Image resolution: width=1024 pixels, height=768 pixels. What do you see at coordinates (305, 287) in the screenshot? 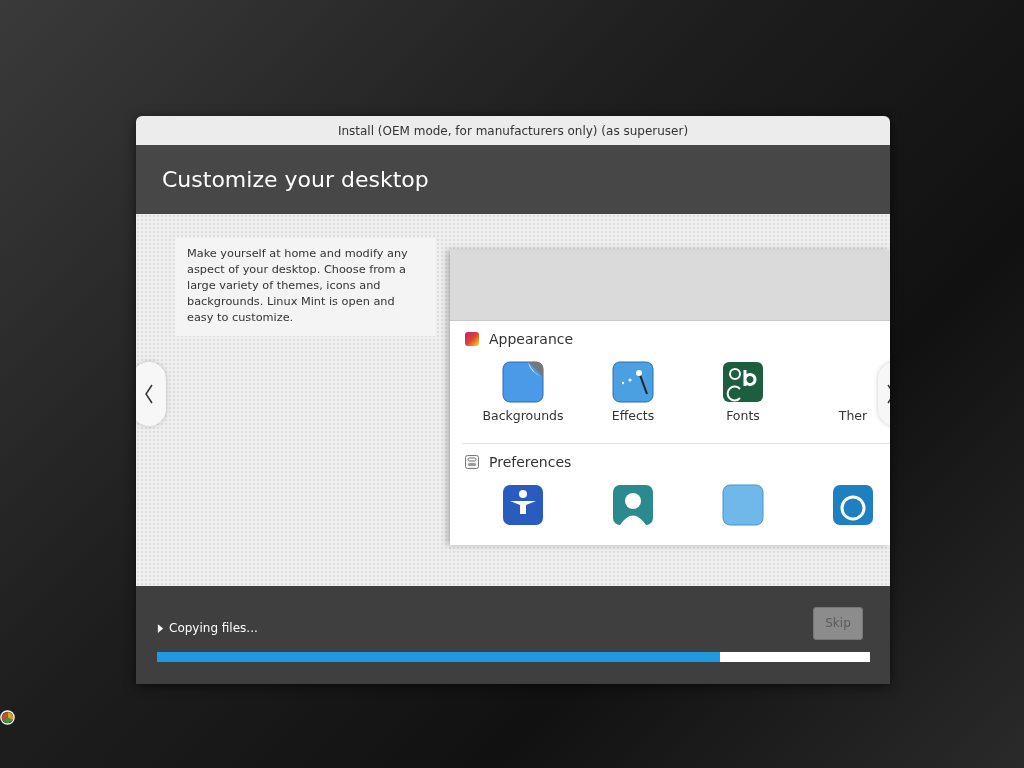
I see `description-text: Make yourself at home and modify any aspect of your desktop. Choose from a large variety of themes, icons and backgrounds. Linux Mint is open and easy to customize.` at bounding box center [305, 287].